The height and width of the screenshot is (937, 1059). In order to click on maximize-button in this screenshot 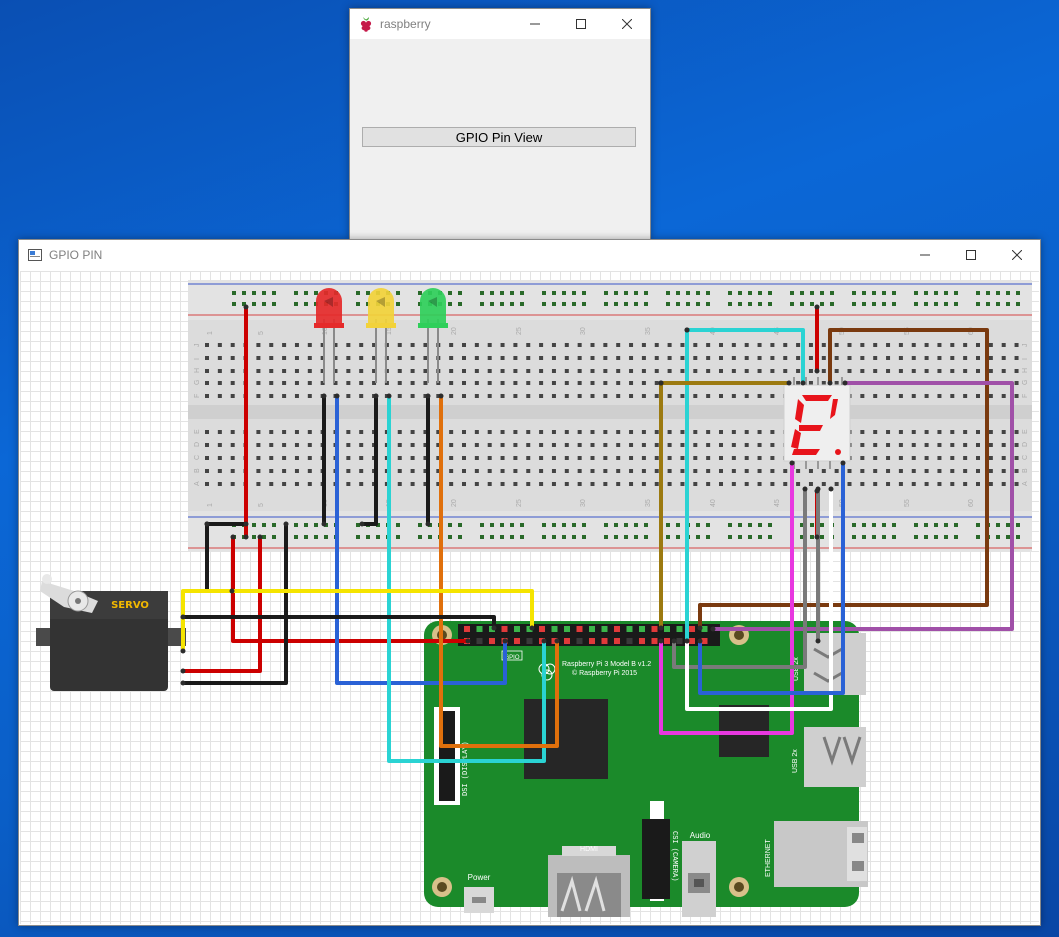, I will do `click(581, 24)`.